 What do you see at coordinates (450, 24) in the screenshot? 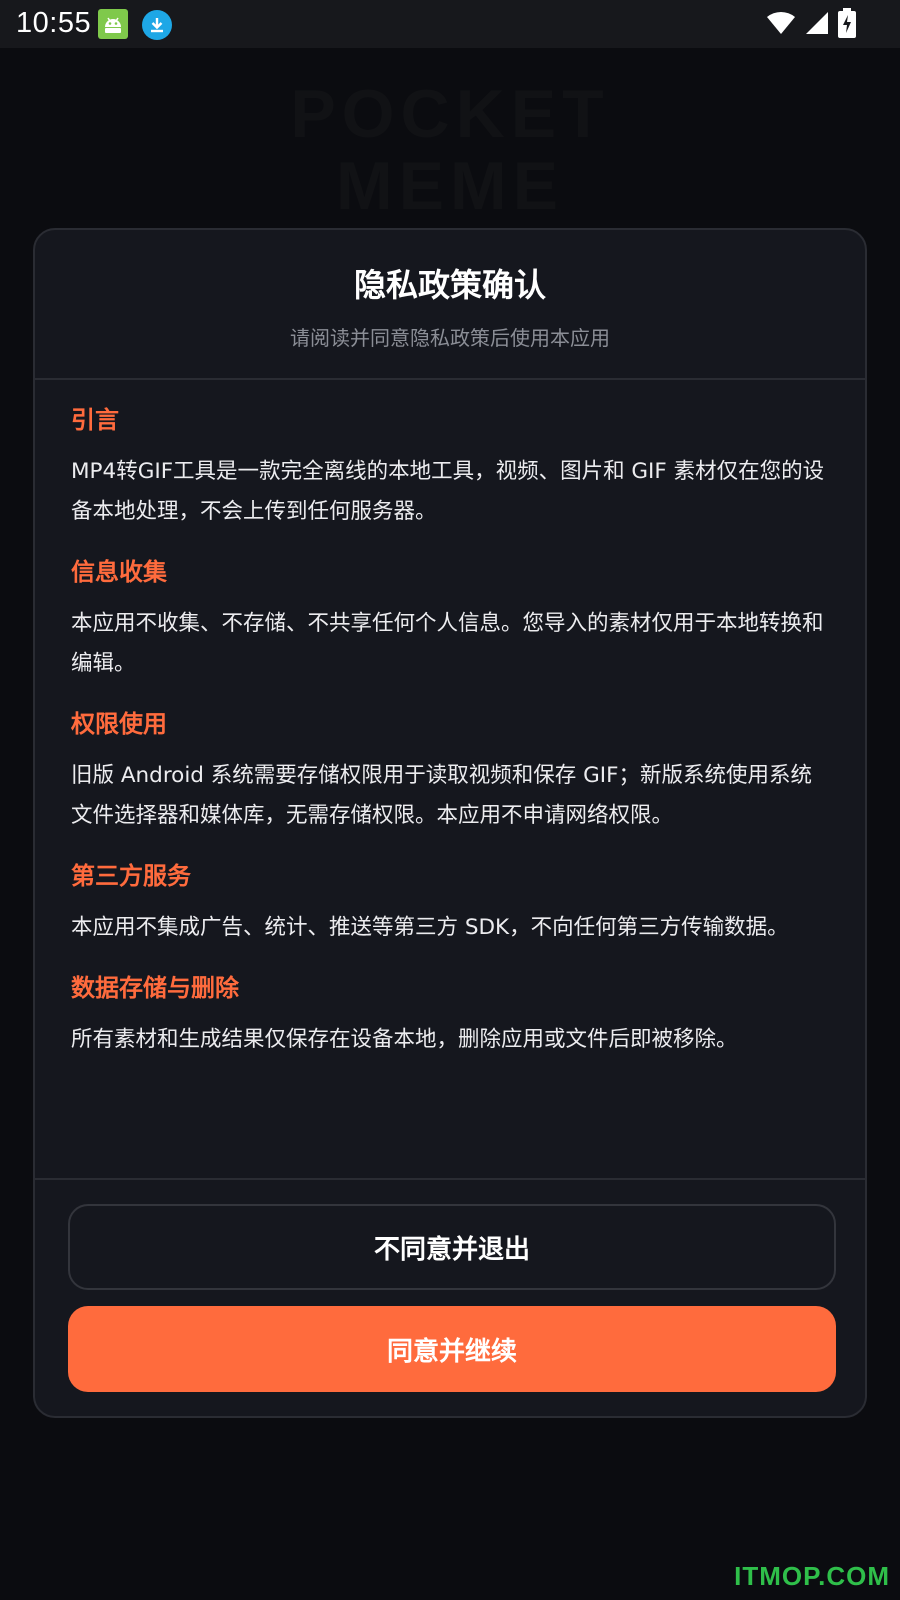
I see `status-bar: 10:55` at bounding box center [450, 24].